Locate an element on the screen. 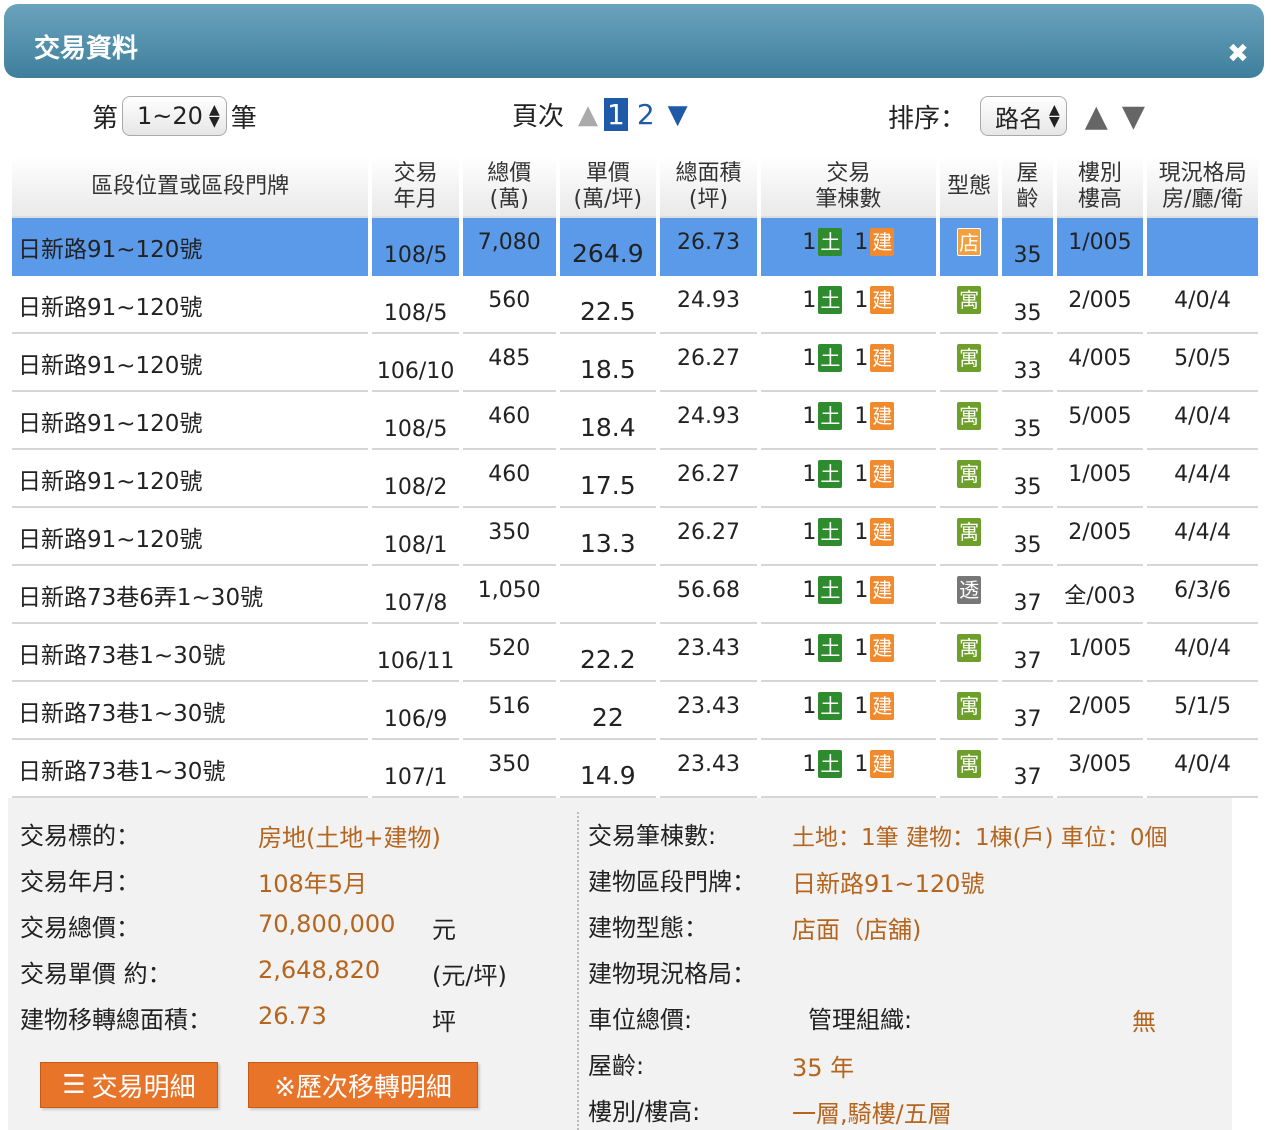  range-select-value: 1~20 is located at coordinates (170, 116).